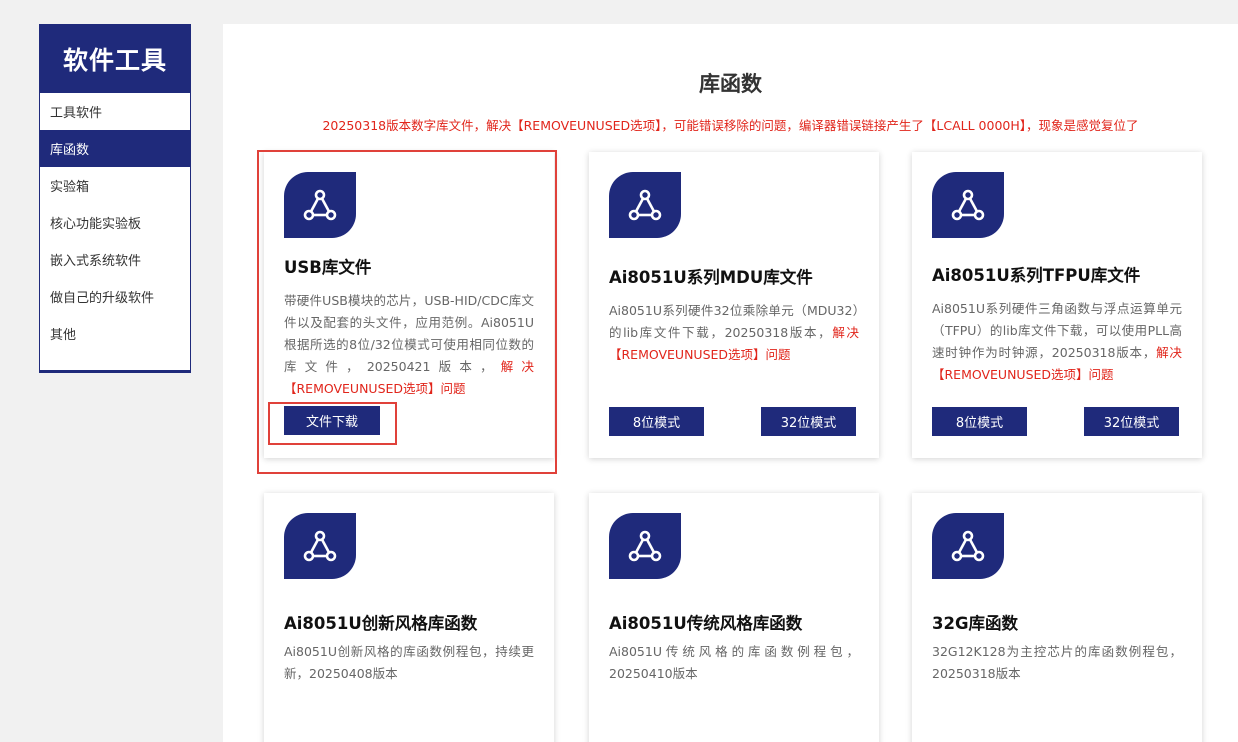  What do you see at coordinates (115, 296) in the screenshot?
I see `sidebar-item-upgrade: 做自己的升级软件` at bounding box center [115, 296].